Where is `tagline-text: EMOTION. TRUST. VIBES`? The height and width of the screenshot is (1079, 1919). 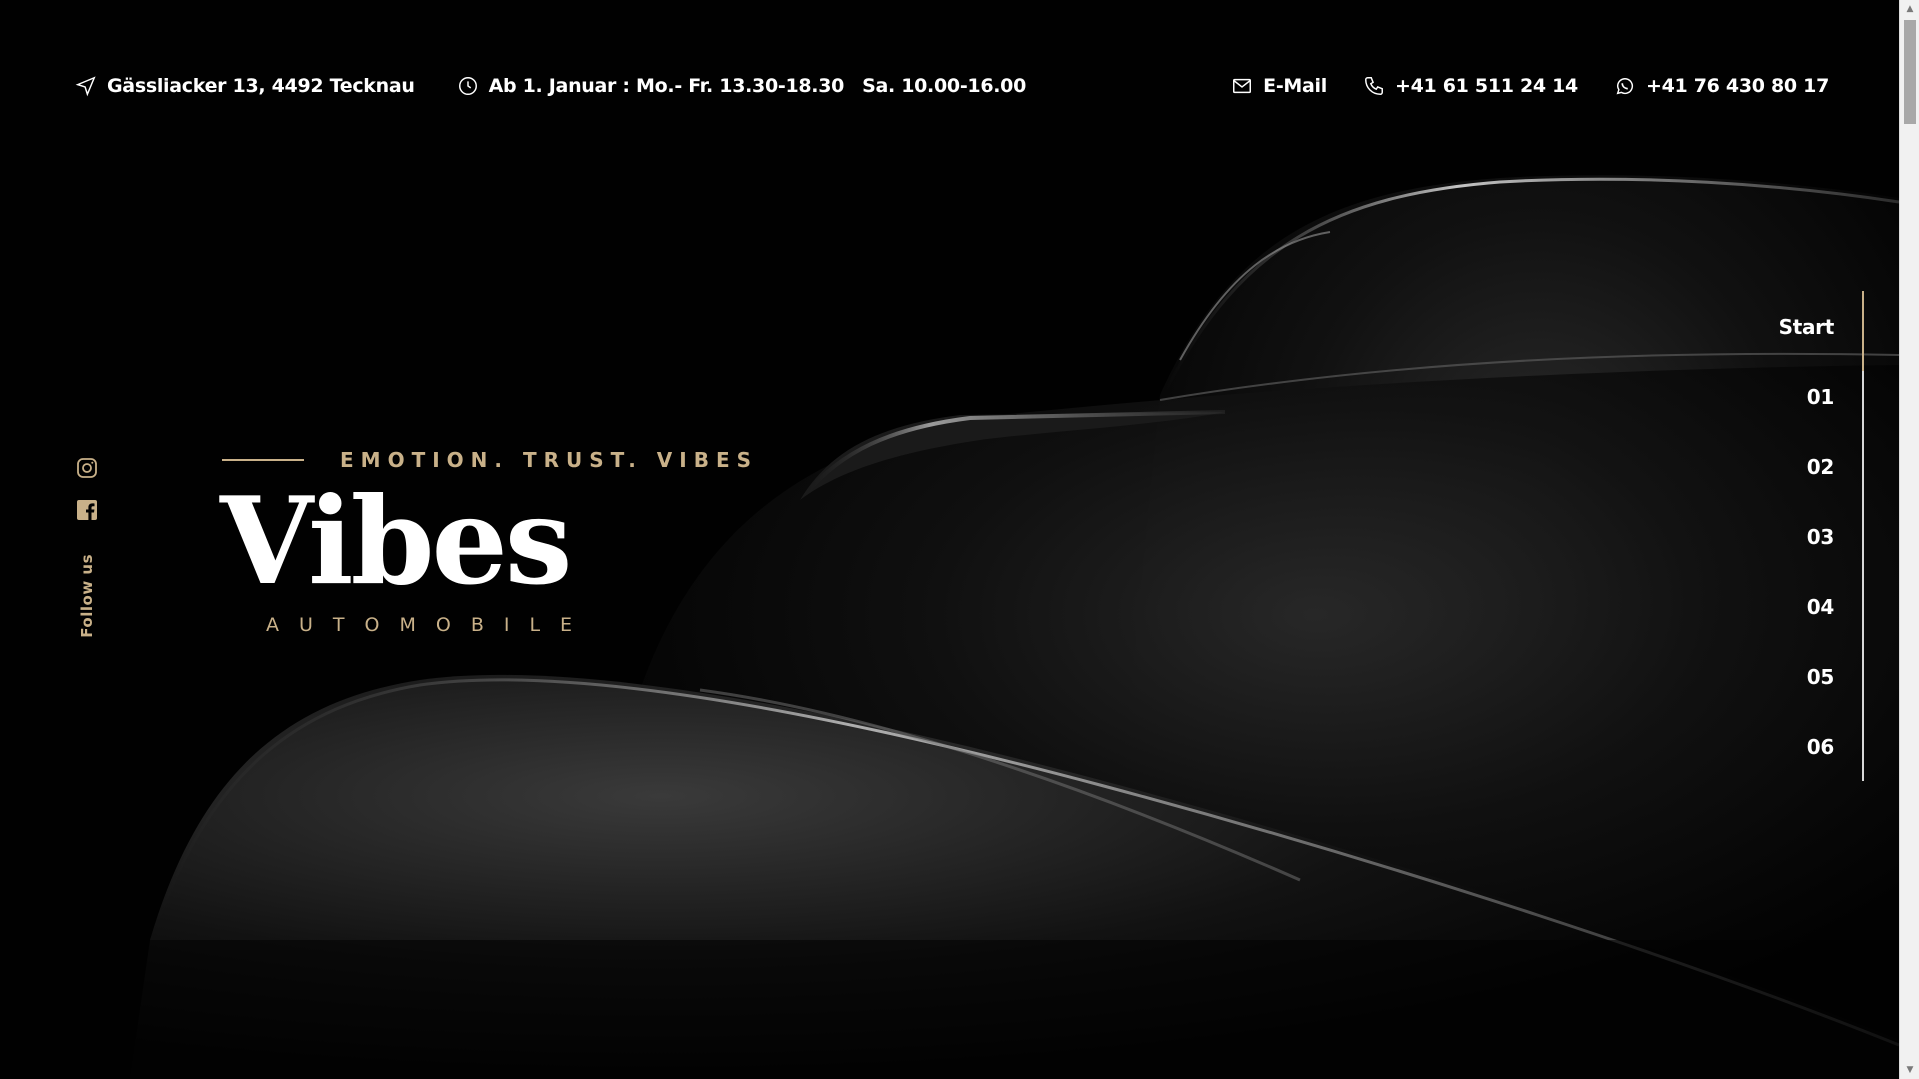 tagline-text: EMOTION. TRUST. VIBES is located at coordinates (549, 460).